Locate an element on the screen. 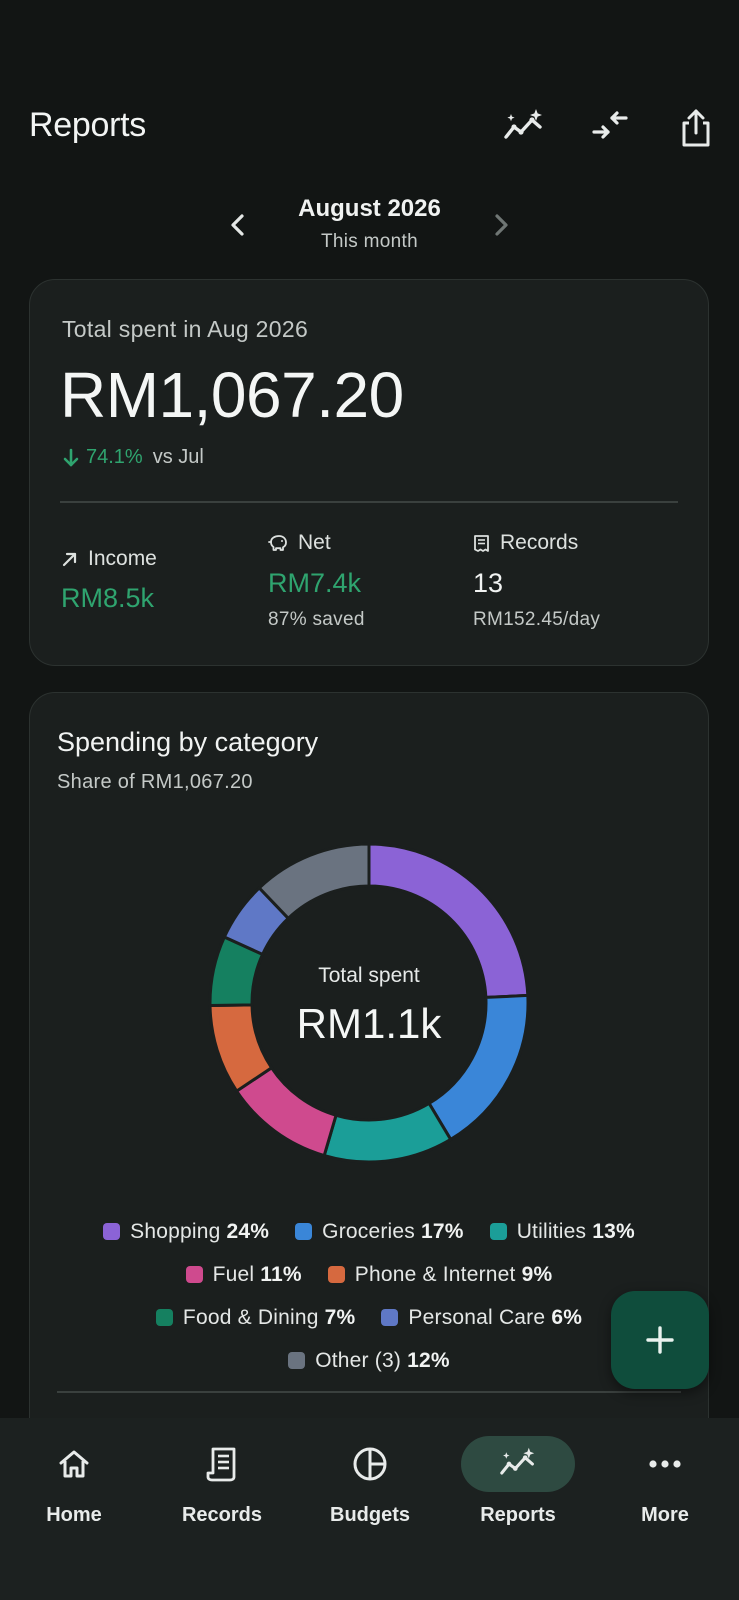 The height and width of the screenshot is (1600, 739). records-sub: RM152.45/day is located at coordinates (537, 619).